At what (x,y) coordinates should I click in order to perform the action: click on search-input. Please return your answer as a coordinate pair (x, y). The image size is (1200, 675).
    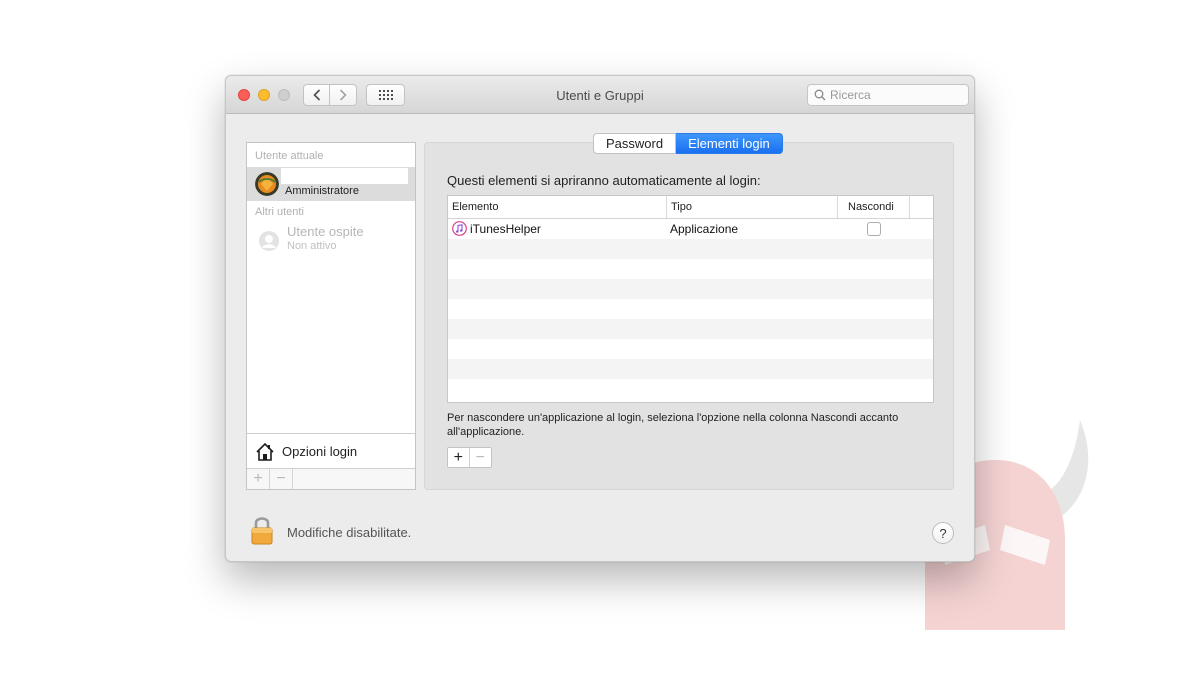
    Looking at the image, I should click on (895, 95).